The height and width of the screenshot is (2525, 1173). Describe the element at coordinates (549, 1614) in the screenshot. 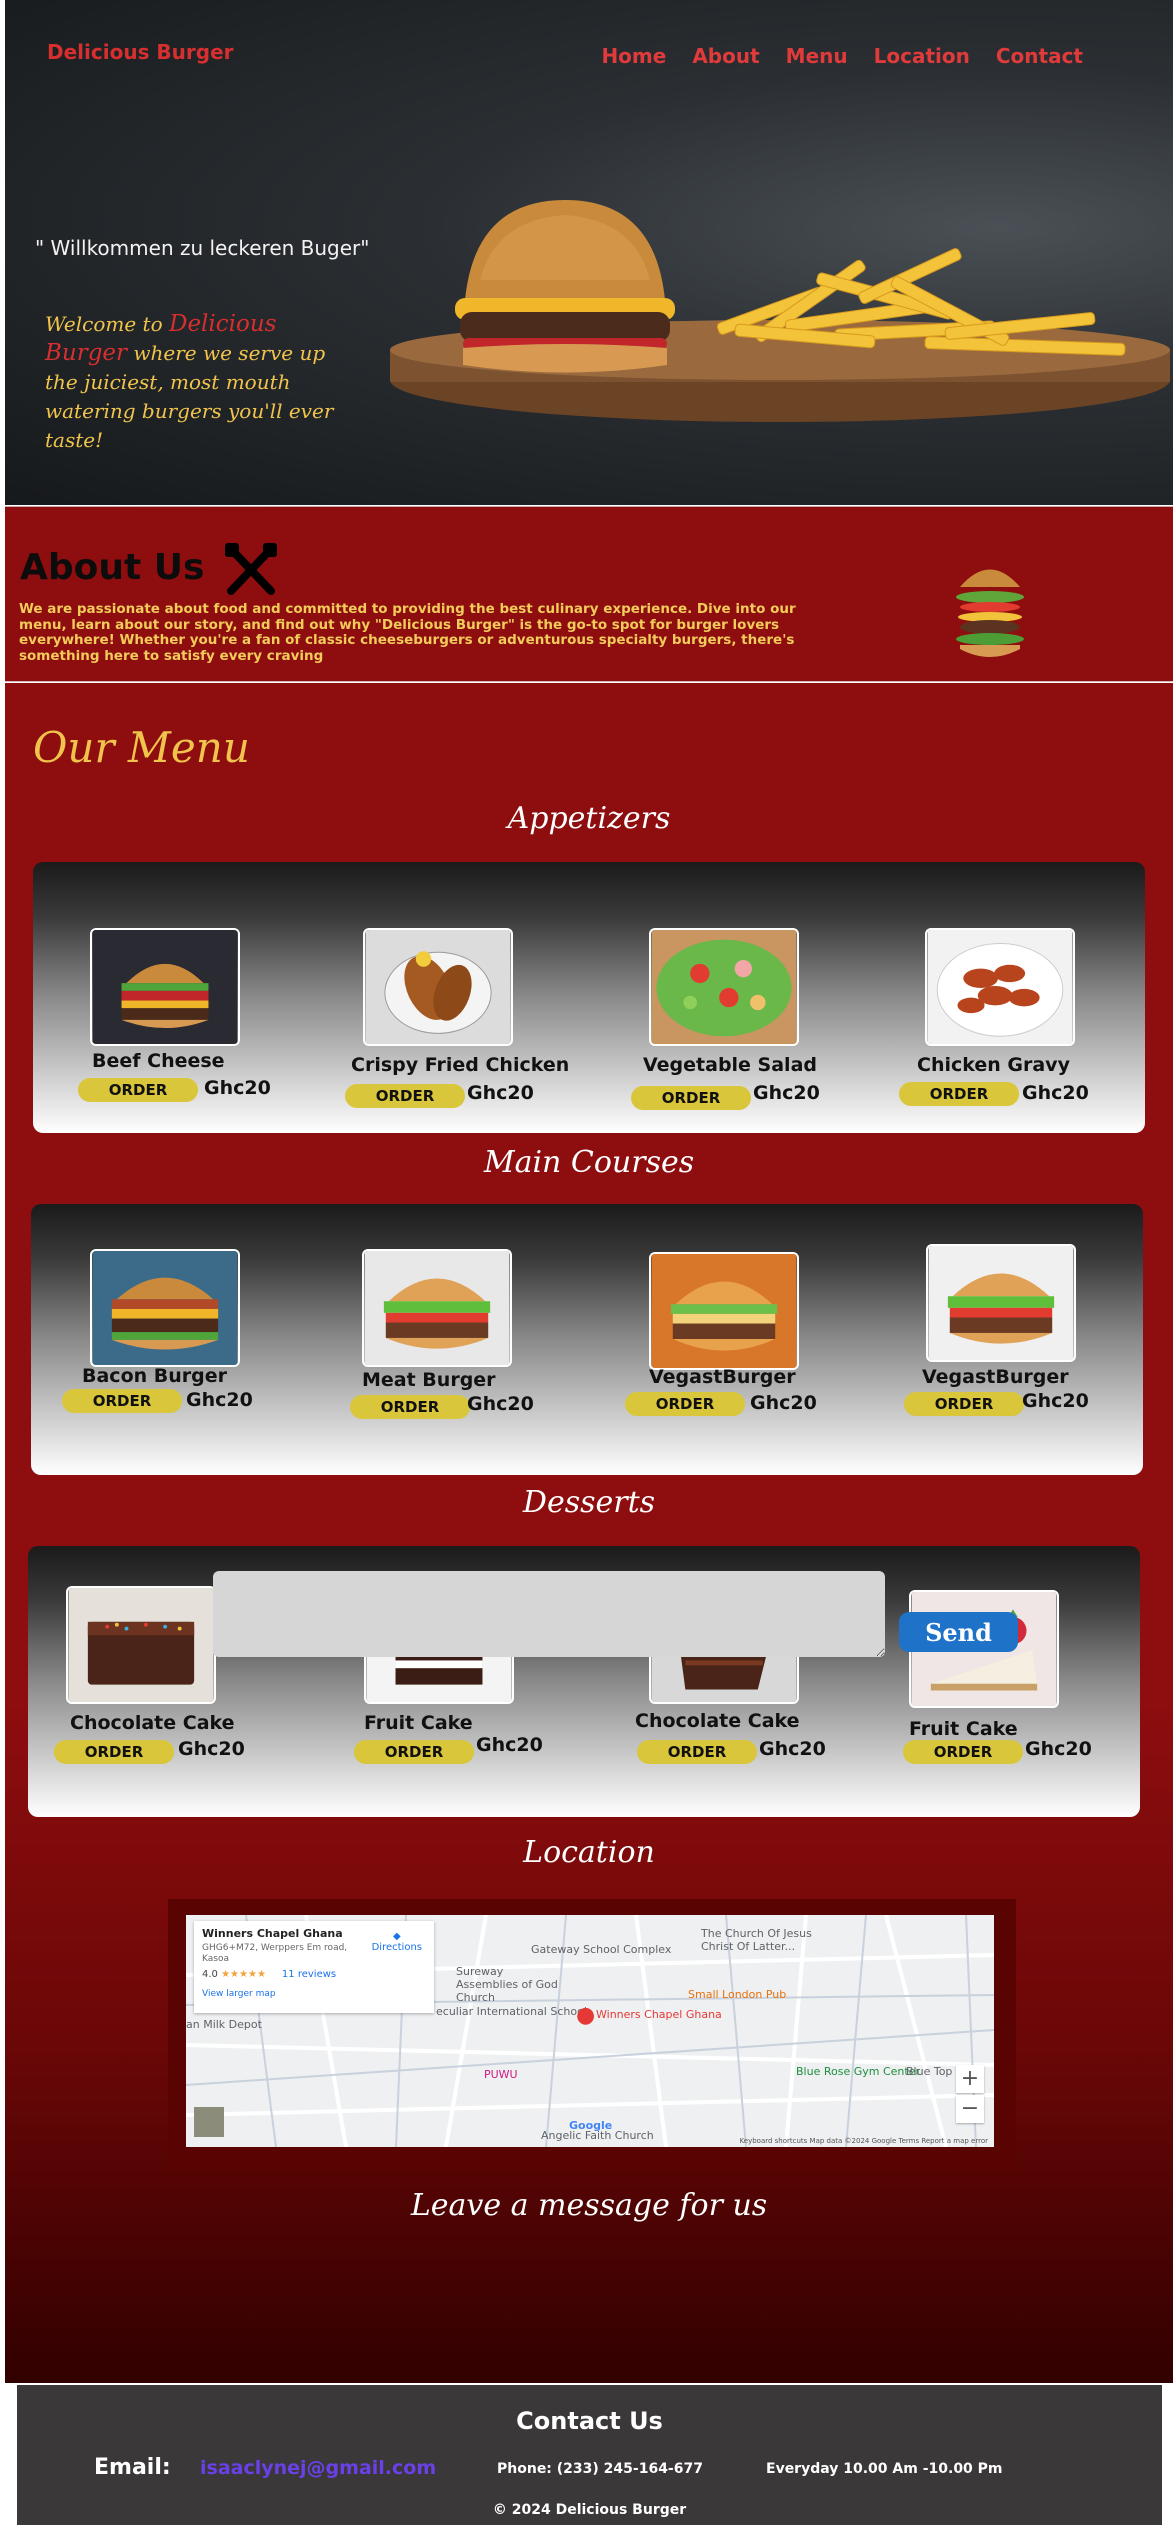

I see `message-input` at that location.